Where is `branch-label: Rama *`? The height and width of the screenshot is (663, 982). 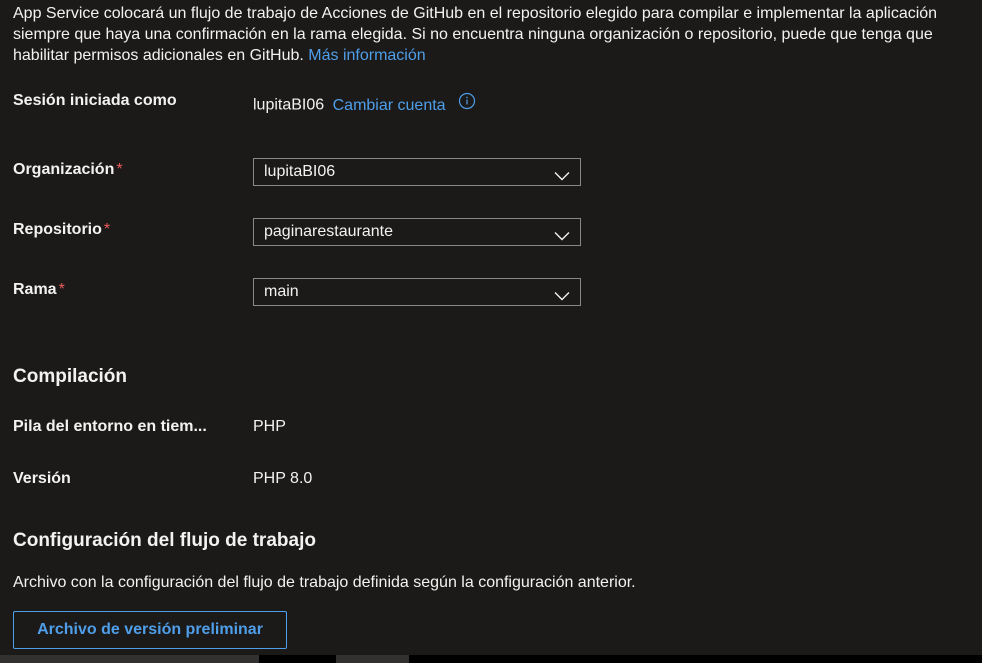
branch-label: Rama * is located at coordinates (39, 290).